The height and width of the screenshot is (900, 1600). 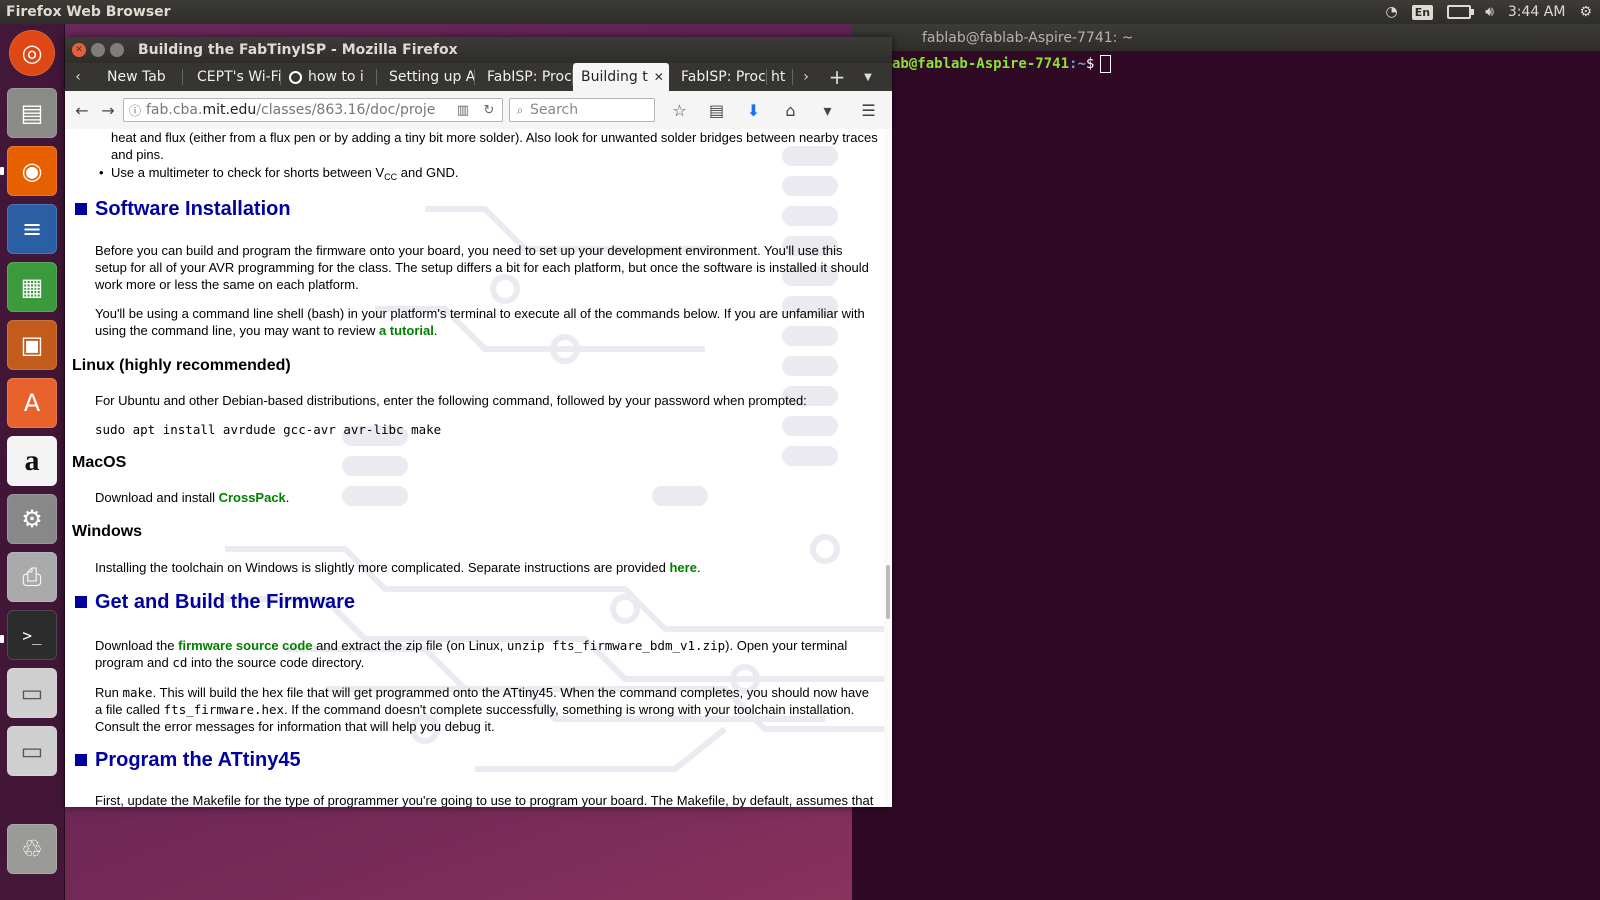 What do you see at coordinates (32, 849) in the screenshot?
I see `trash-icon: ♲` at bounding box center [32, 849].